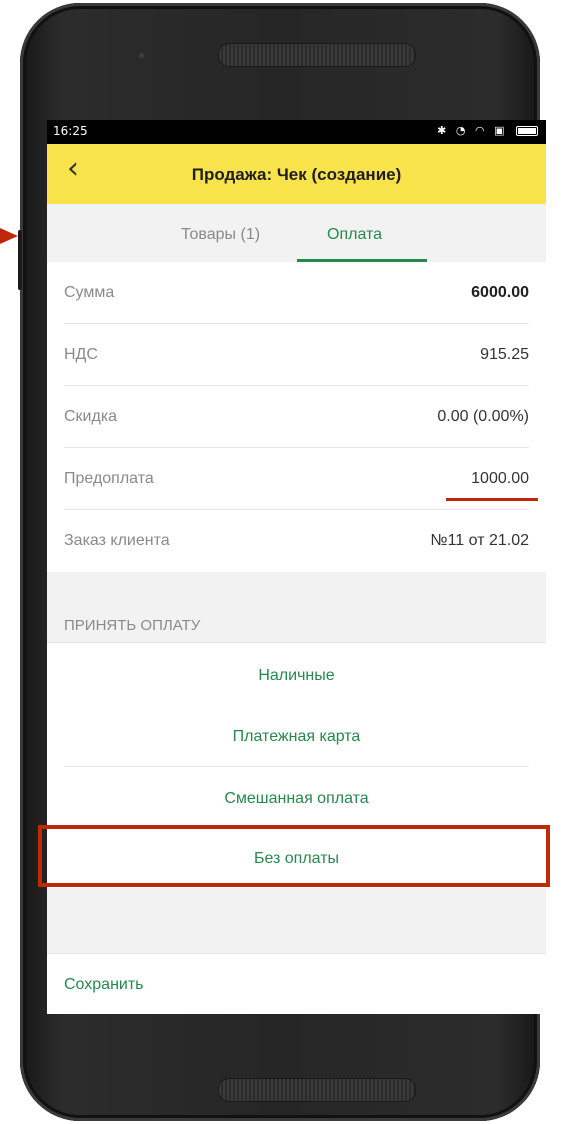 The height and width of the screenshot is (1124, 561). Describe the element at coordinates (296, 799) in the screenshot. I see `mixed-payment-button: Смешанная оплата` at that location.